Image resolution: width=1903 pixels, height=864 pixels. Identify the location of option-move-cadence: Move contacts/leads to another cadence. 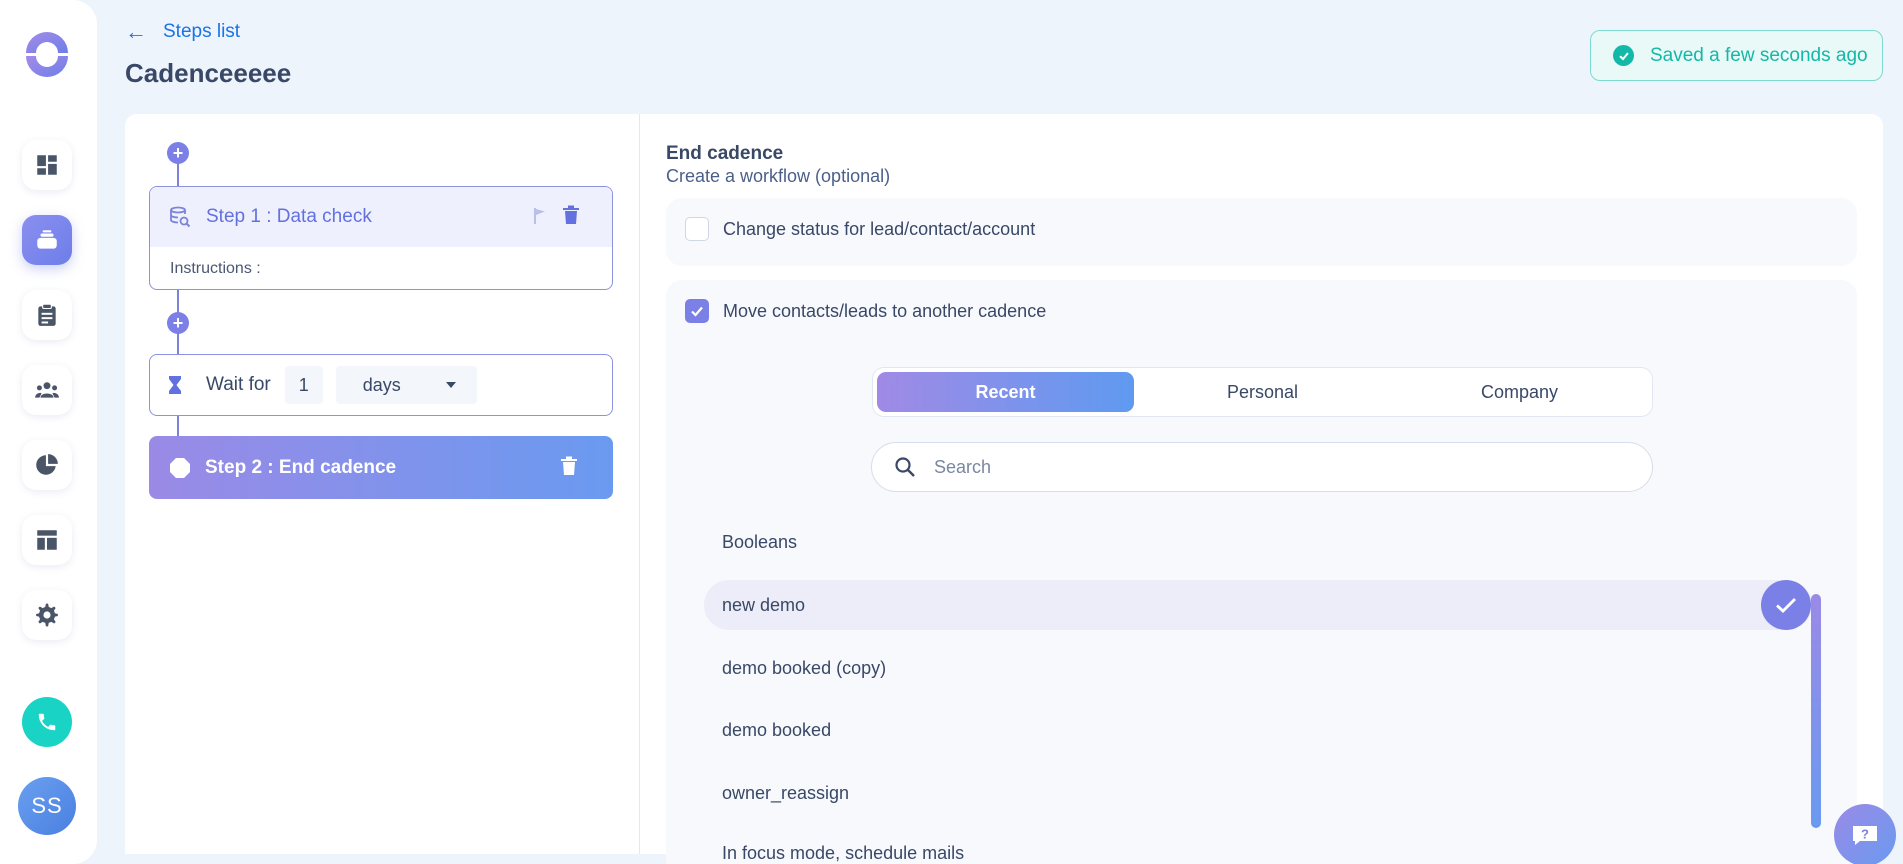
(865, 311).